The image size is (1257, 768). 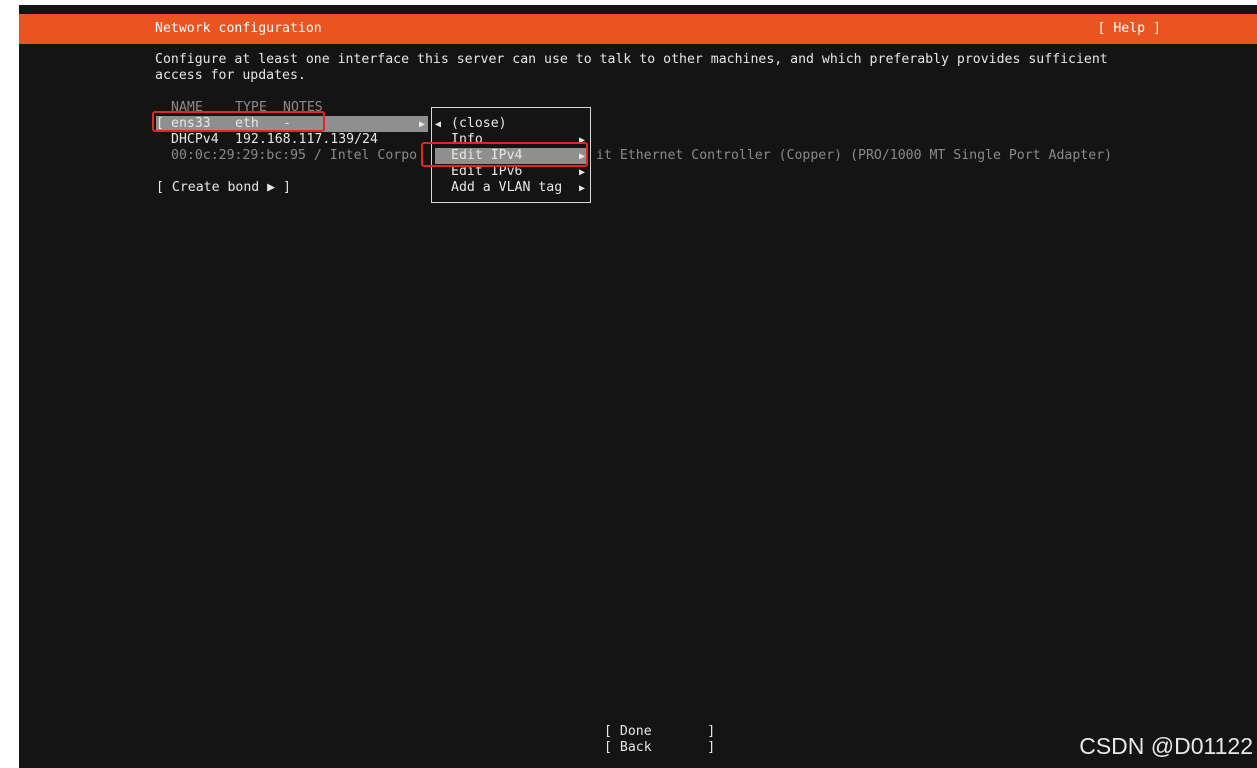 What do you see at coordinates (1166, 746) in the screenshot?
I see `watermark-text: CSDN @D01122` at bounding box center [1166, 746].